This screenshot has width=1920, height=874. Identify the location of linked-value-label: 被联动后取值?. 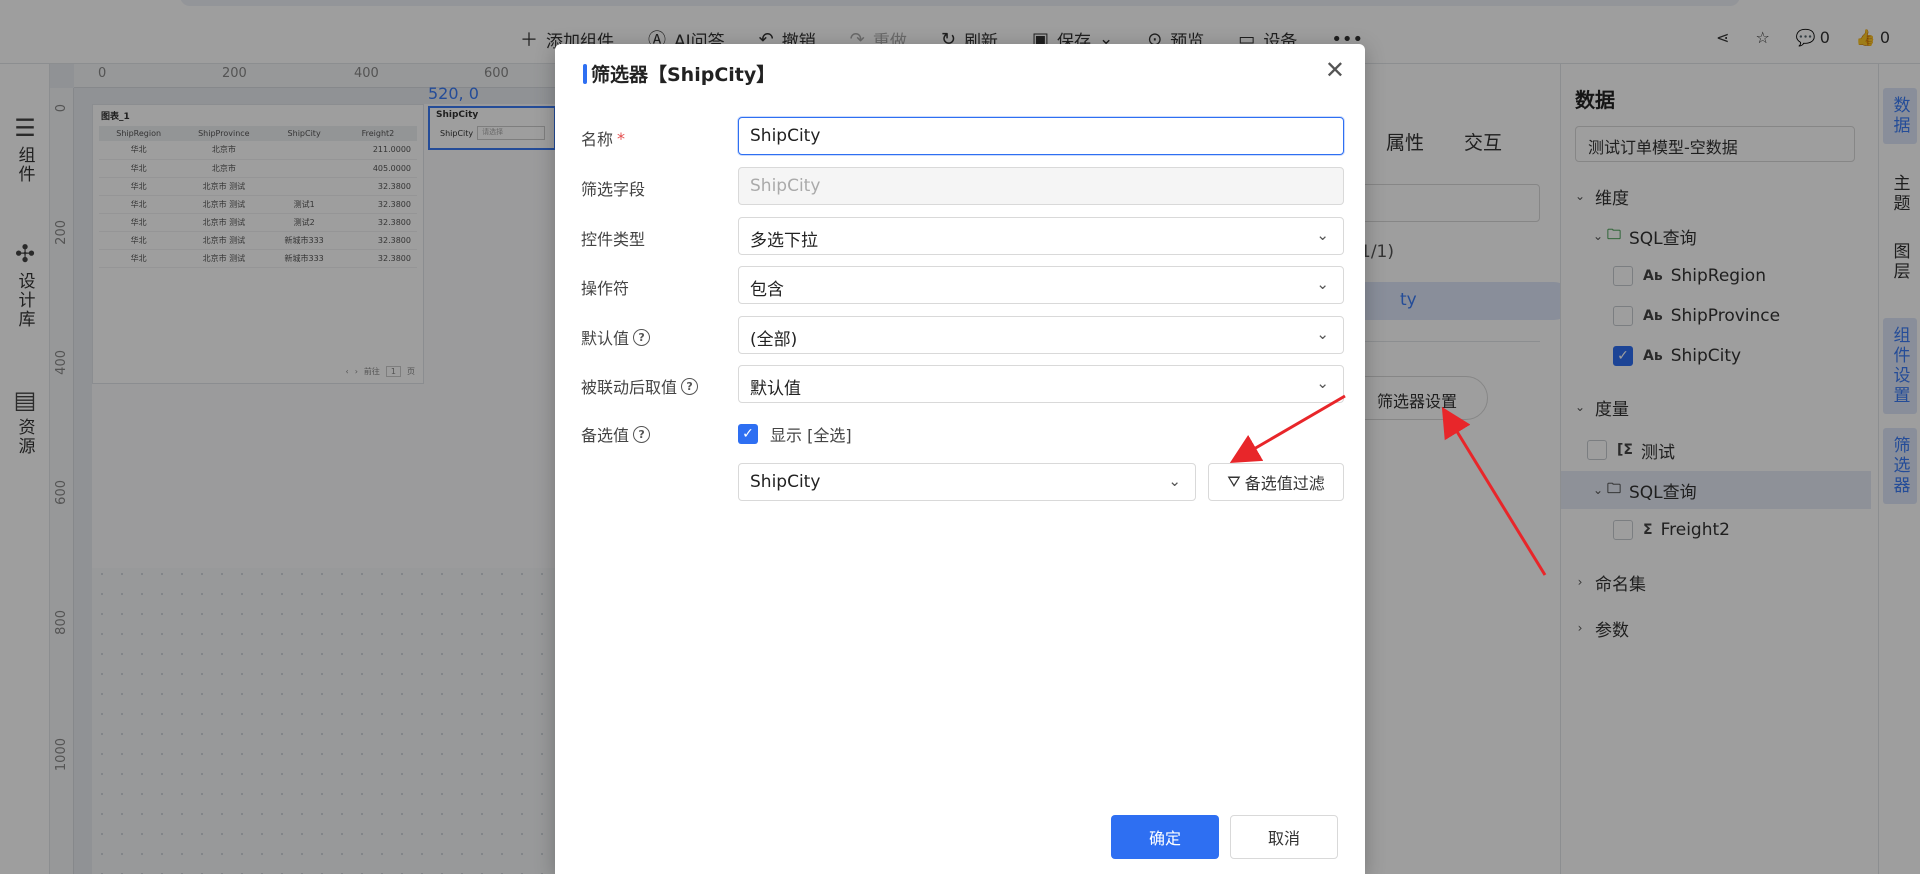
(640, 386).